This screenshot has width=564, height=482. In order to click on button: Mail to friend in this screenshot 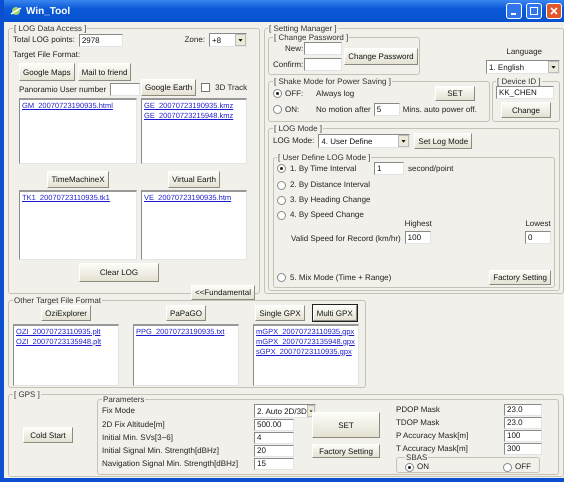, I will do `click(105, 72)`.